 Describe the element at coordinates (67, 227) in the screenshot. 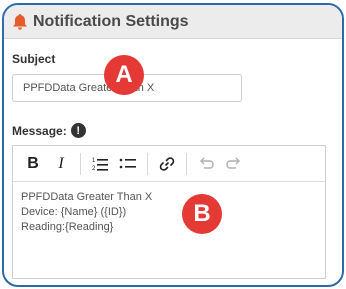

I see `message-line: Reading:{Reading}` at that location.